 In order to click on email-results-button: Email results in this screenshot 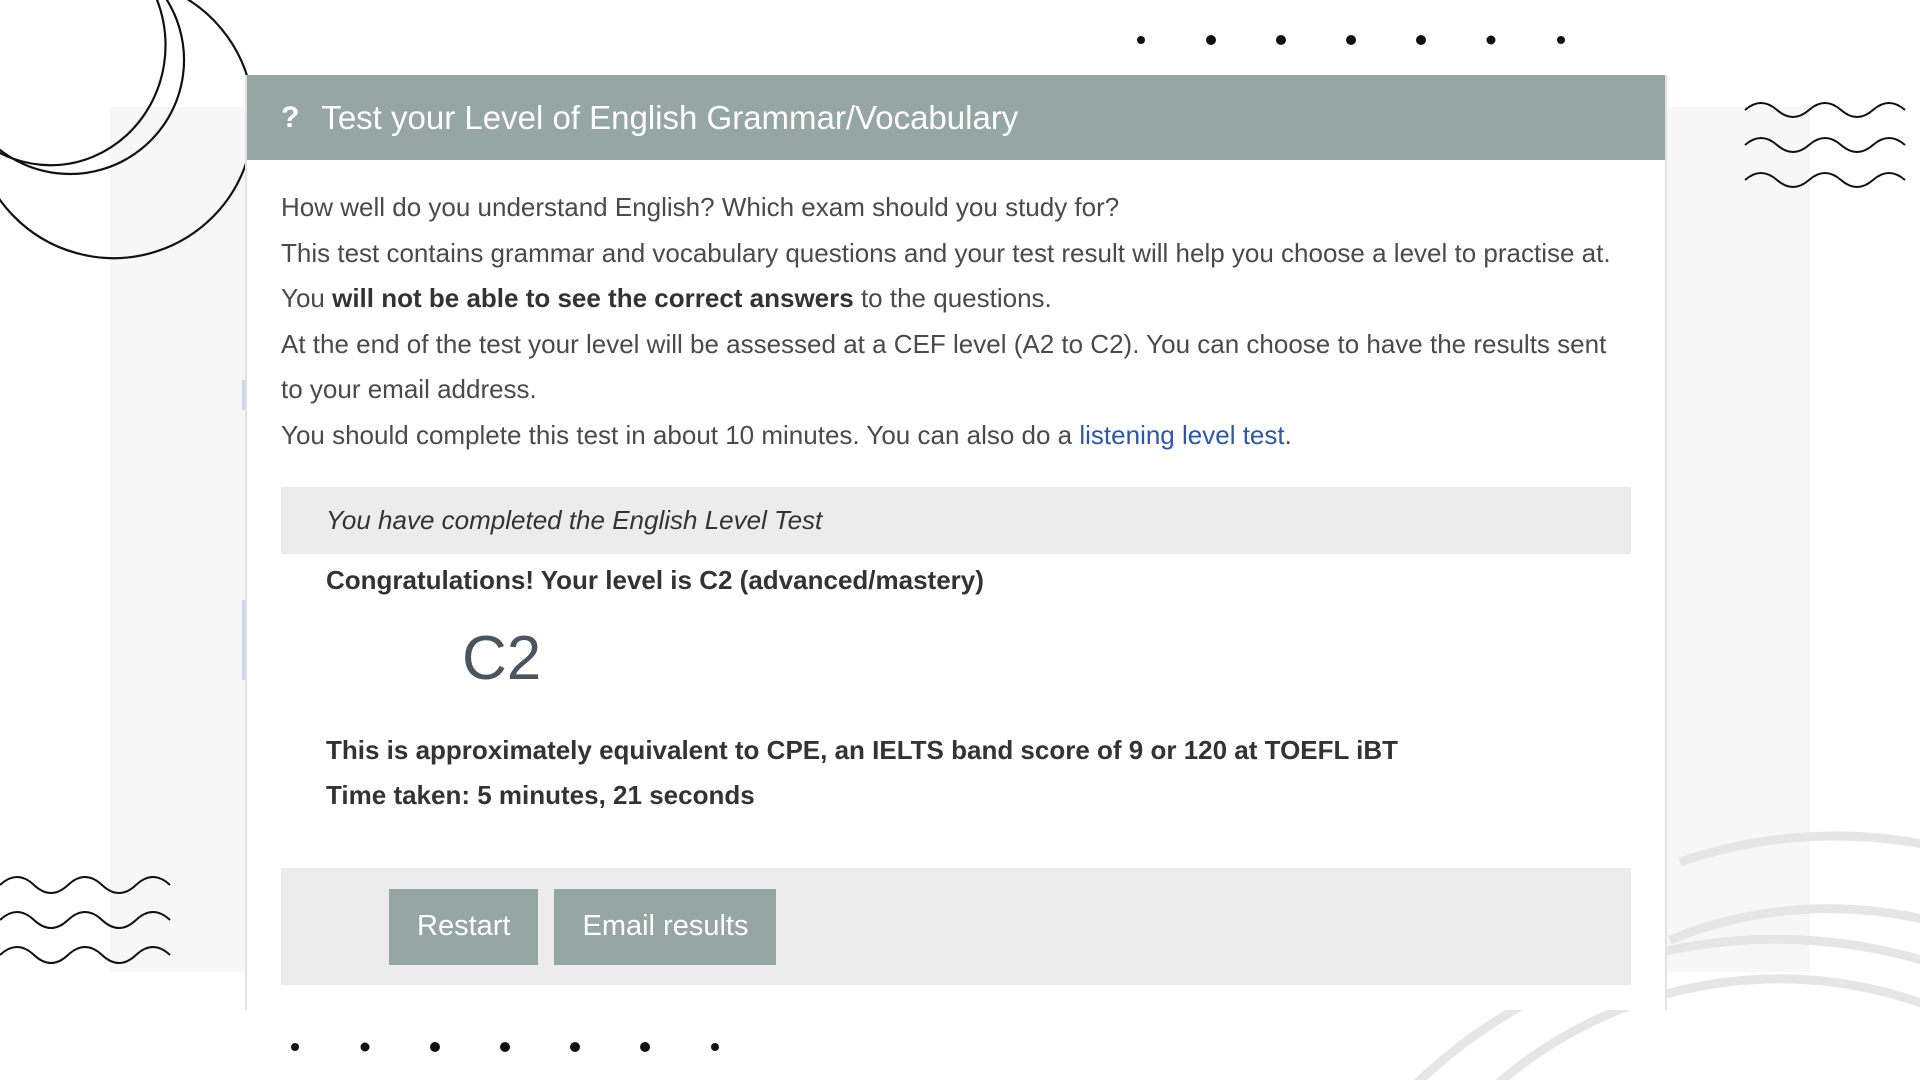, I will do `click(665, 926)`.